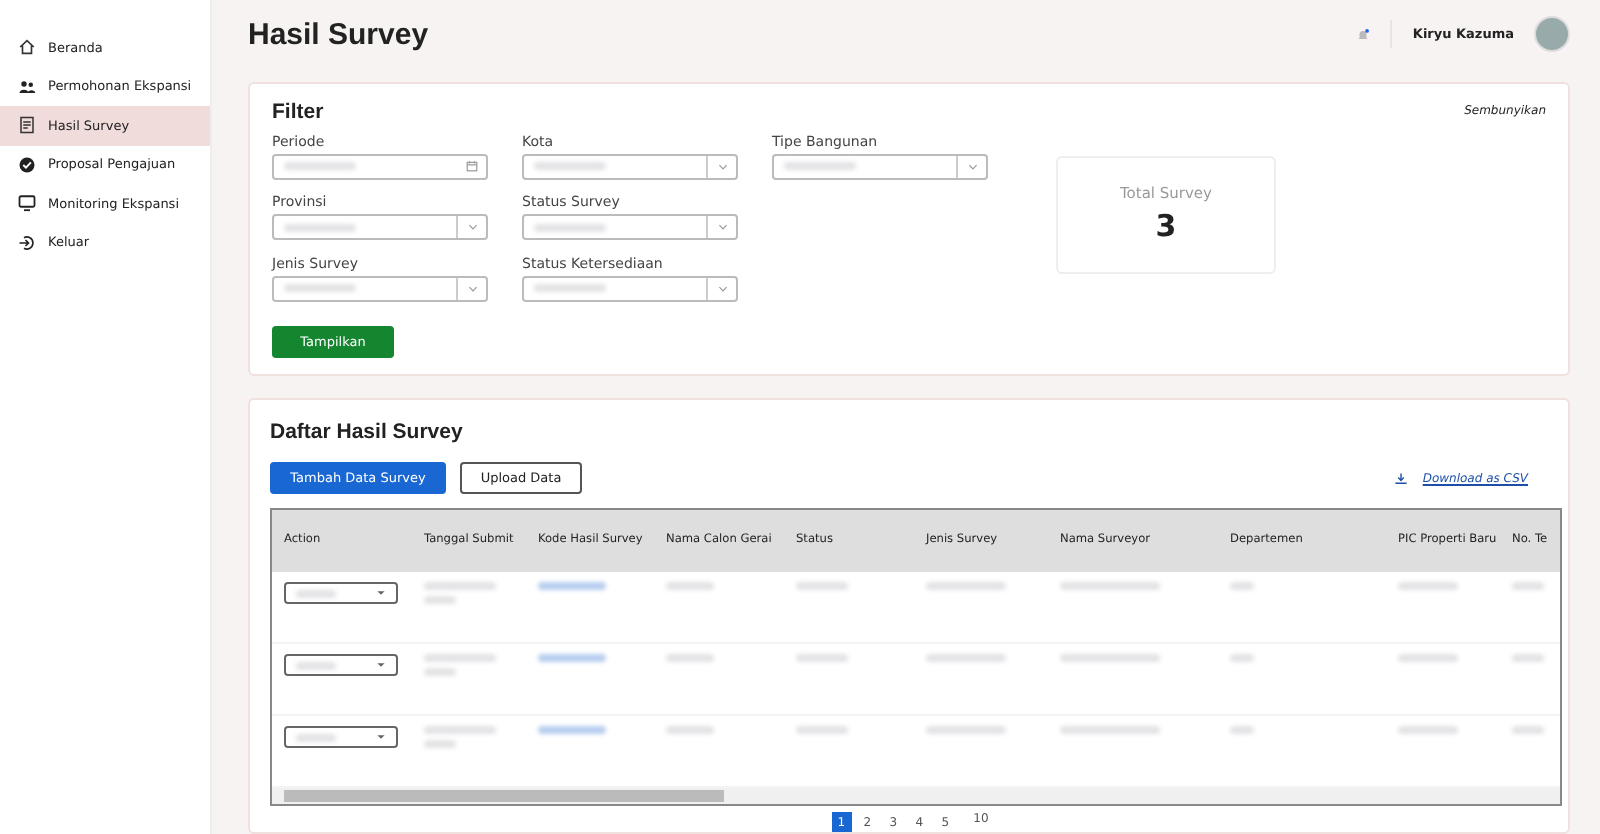 The image size is (1600, 834). Describe the element at coordinates (27, 86) in the screenshot. I see `people-icon` at that location.